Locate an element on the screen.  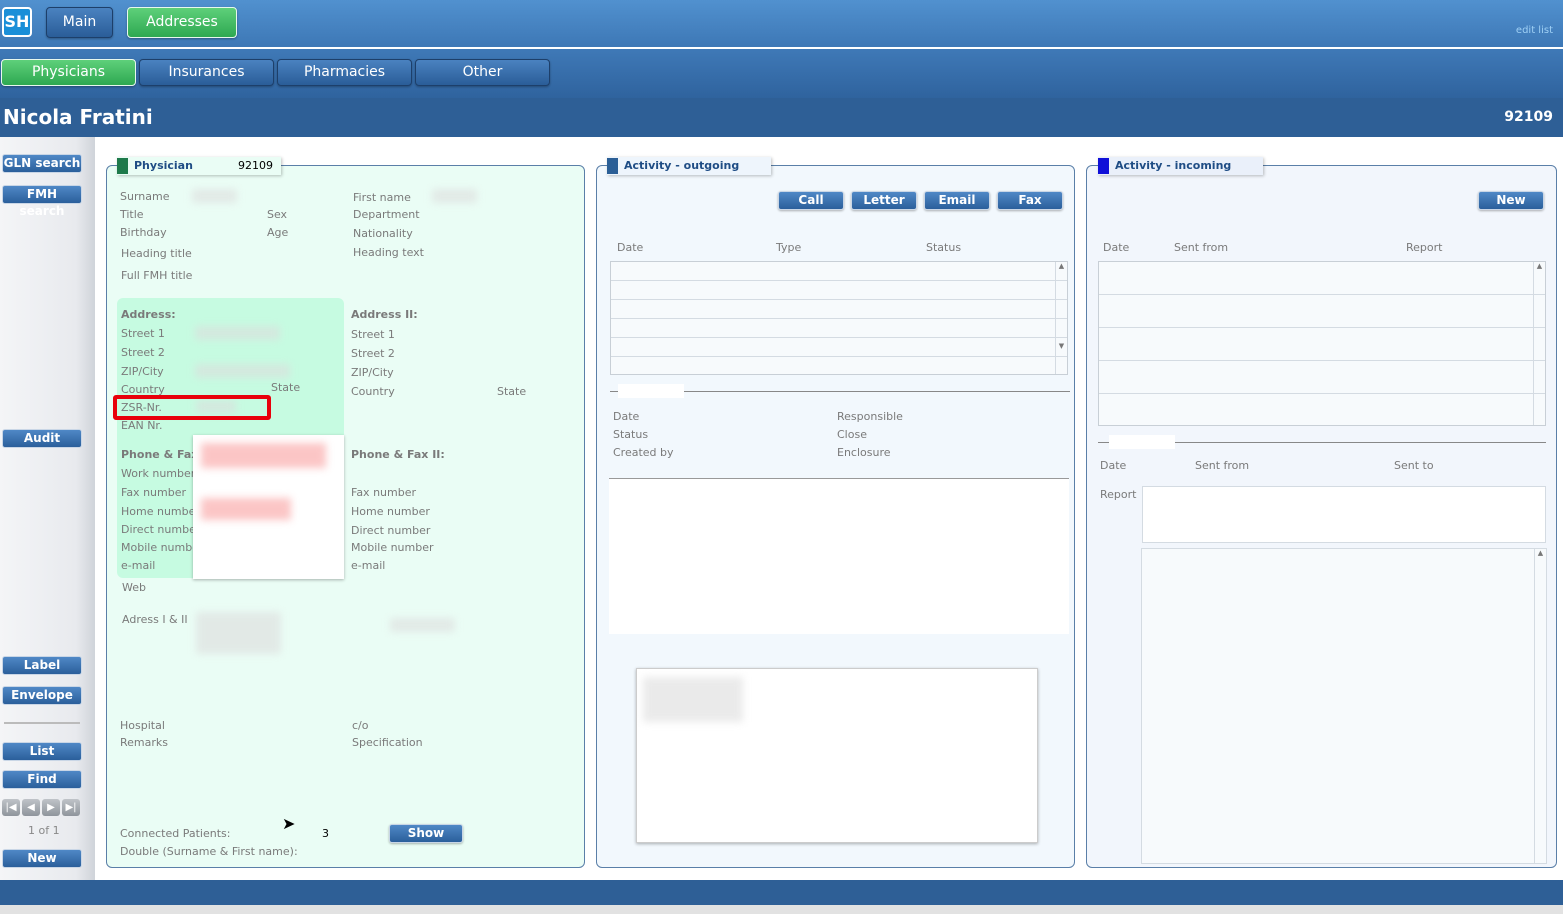
tab-main: Main is located at coordinates (79, 22).